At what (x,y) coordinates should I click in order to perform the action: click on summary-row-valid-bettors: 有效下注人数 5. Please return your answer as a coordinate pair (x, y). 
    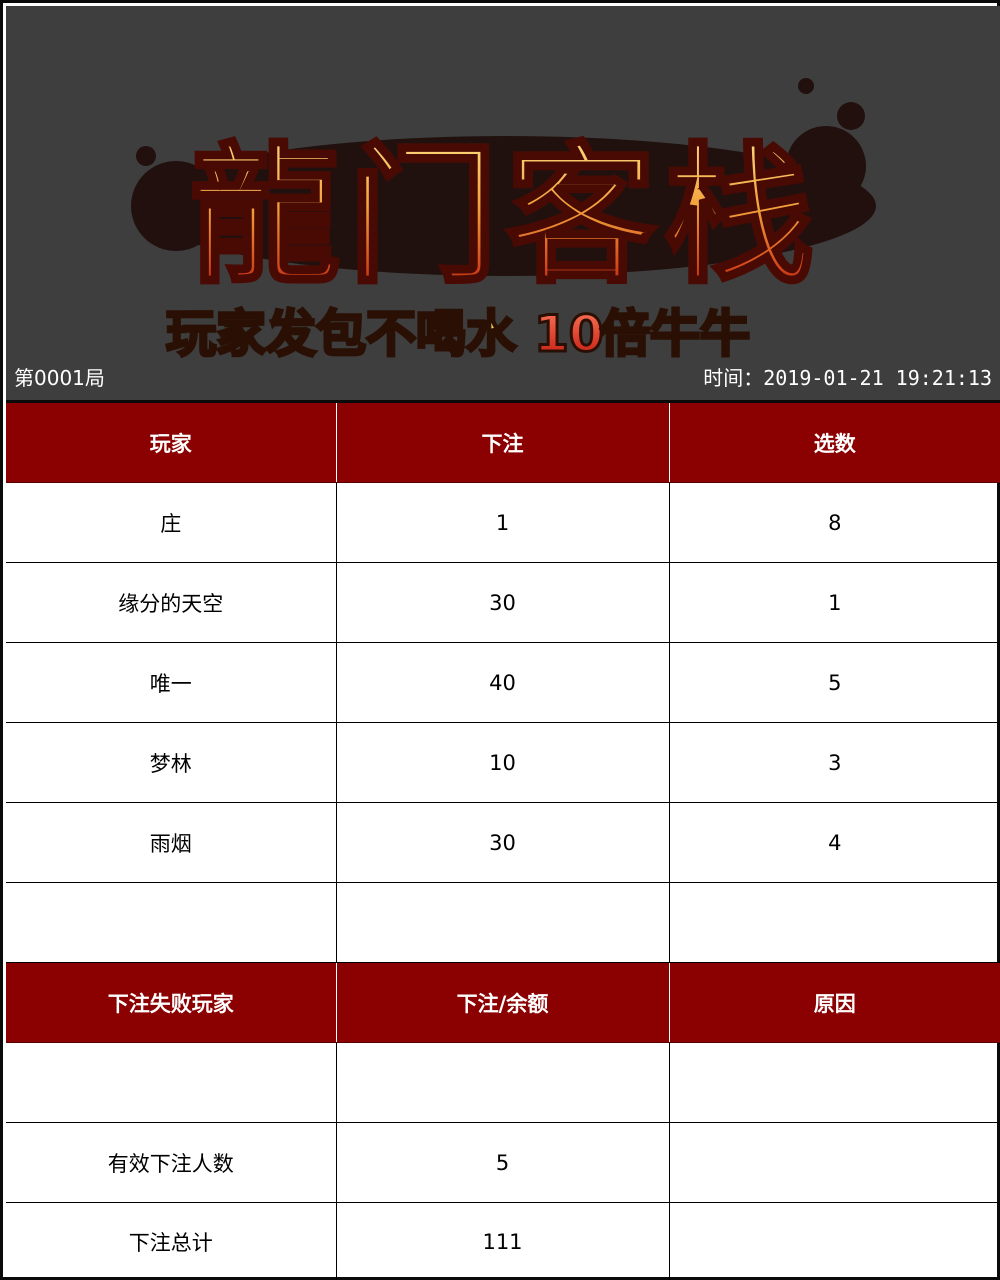
    Looking at the image, I should click on (503, 1162).